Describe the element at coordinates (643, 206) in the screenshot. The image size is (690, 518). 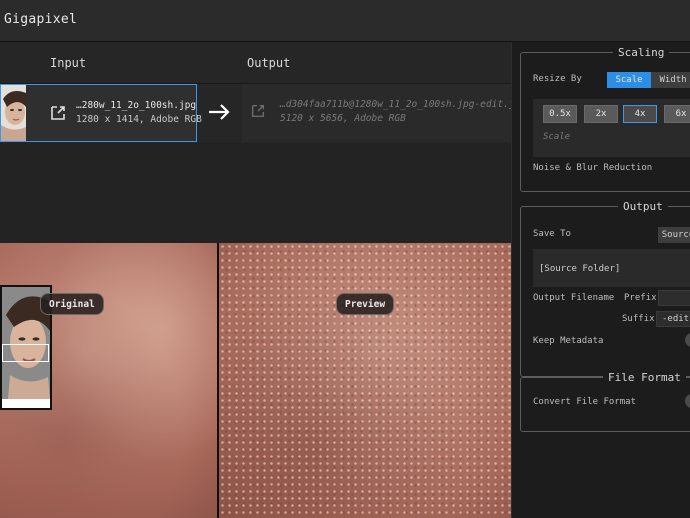
I see `output-legend: Output` at that location.